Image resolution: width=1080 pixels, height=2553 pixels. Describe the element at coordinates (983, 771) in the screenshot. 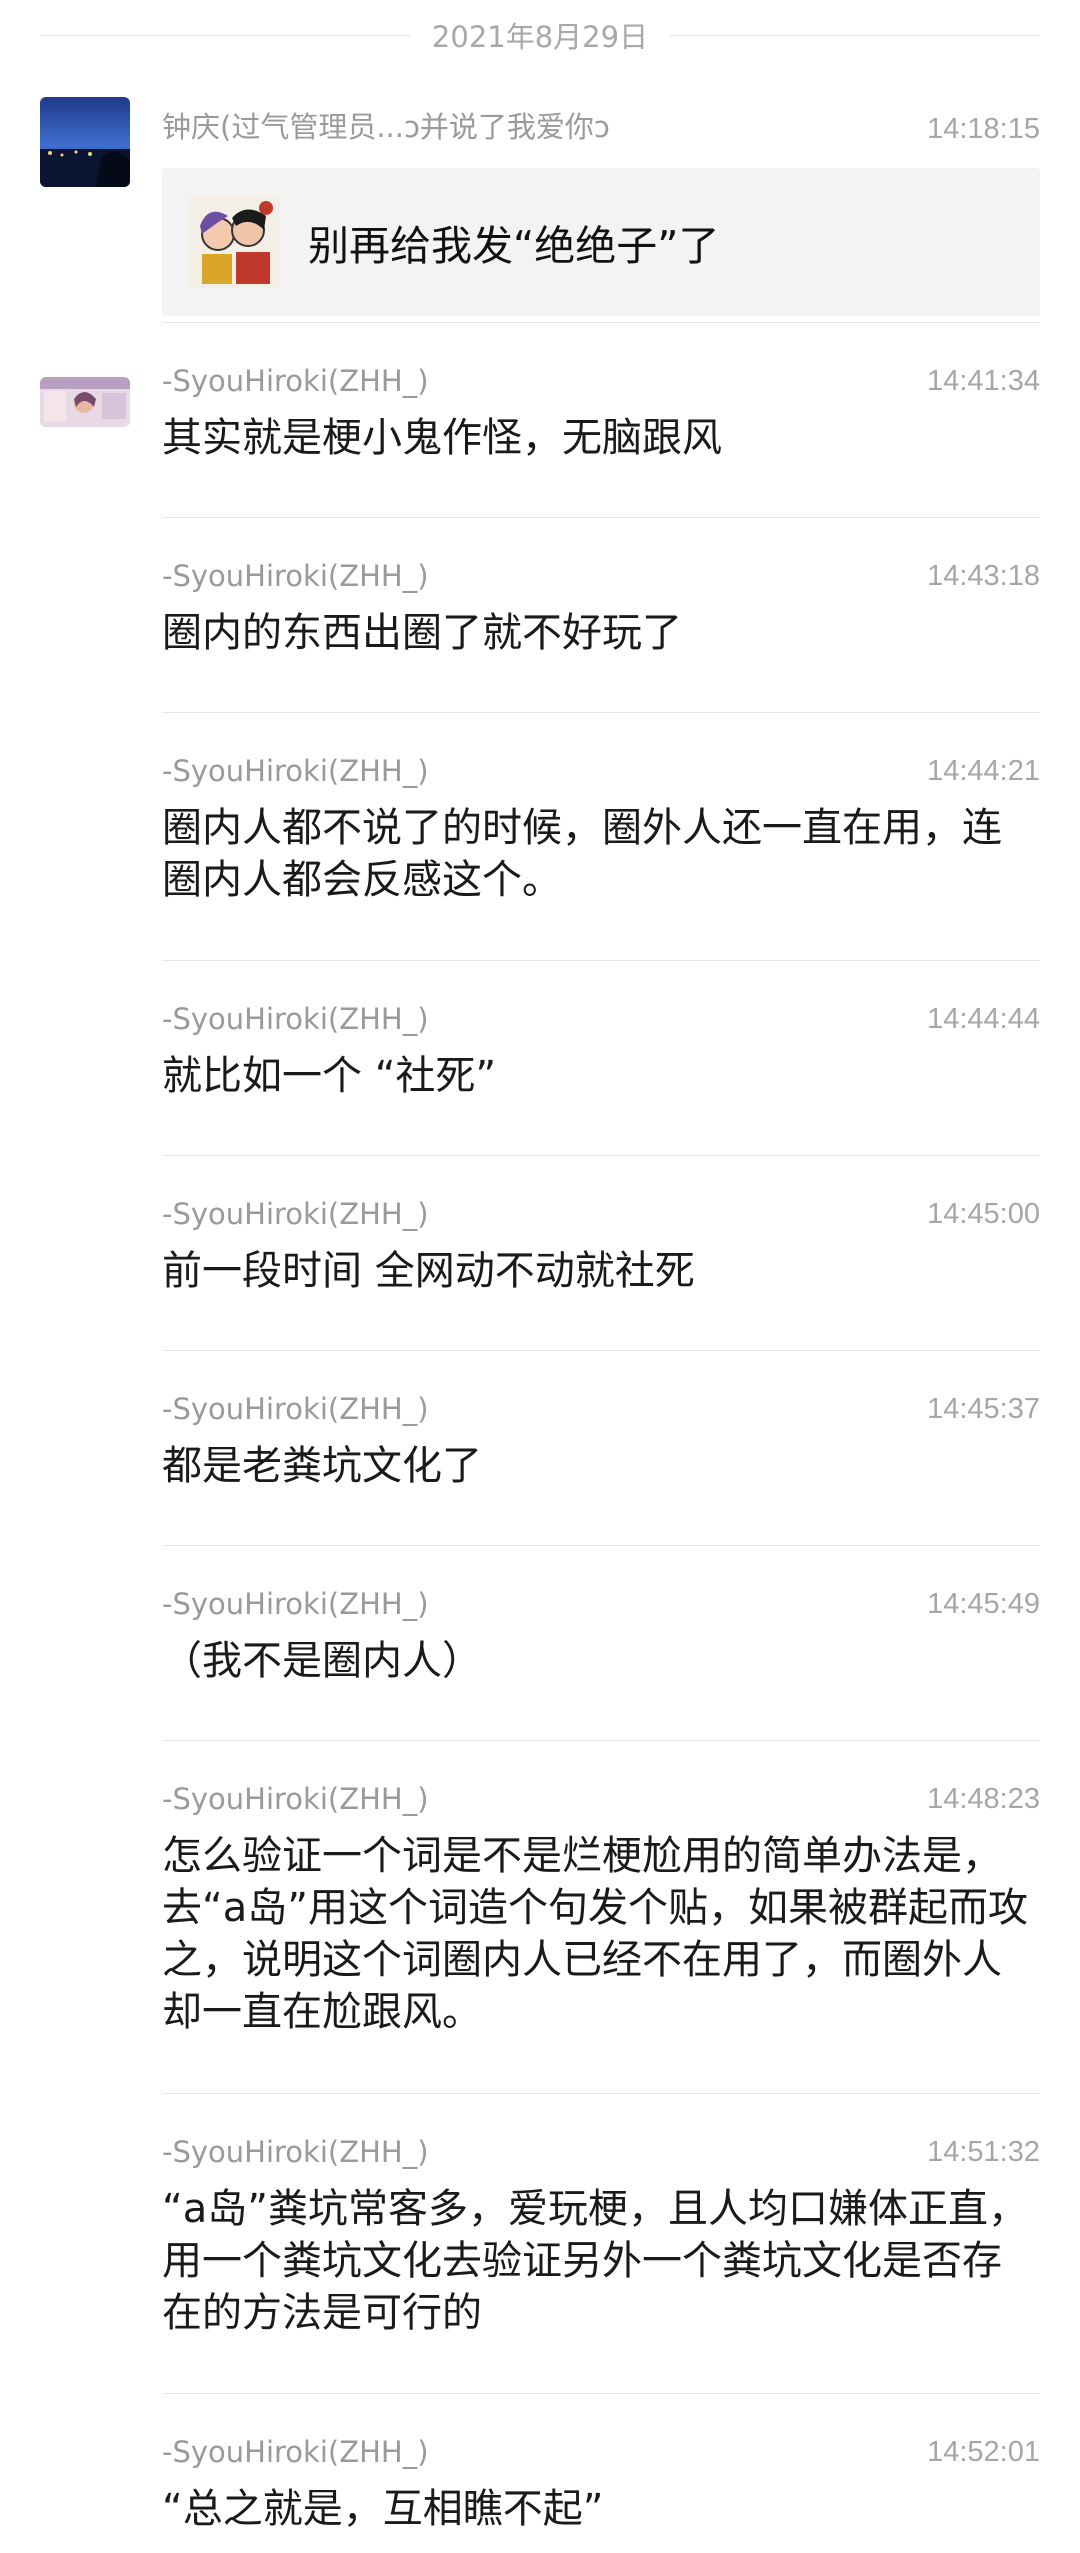

I see `message-time: 14:44:21` at that location.